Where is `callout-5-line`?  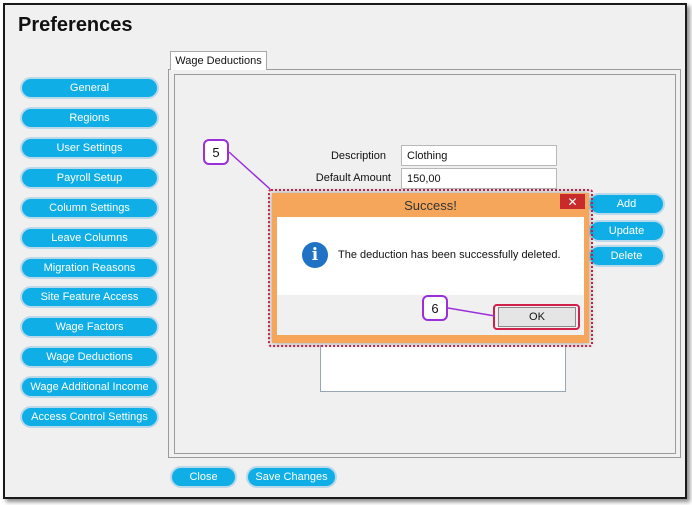
callout-5-line is located at coordinates (249, 170).